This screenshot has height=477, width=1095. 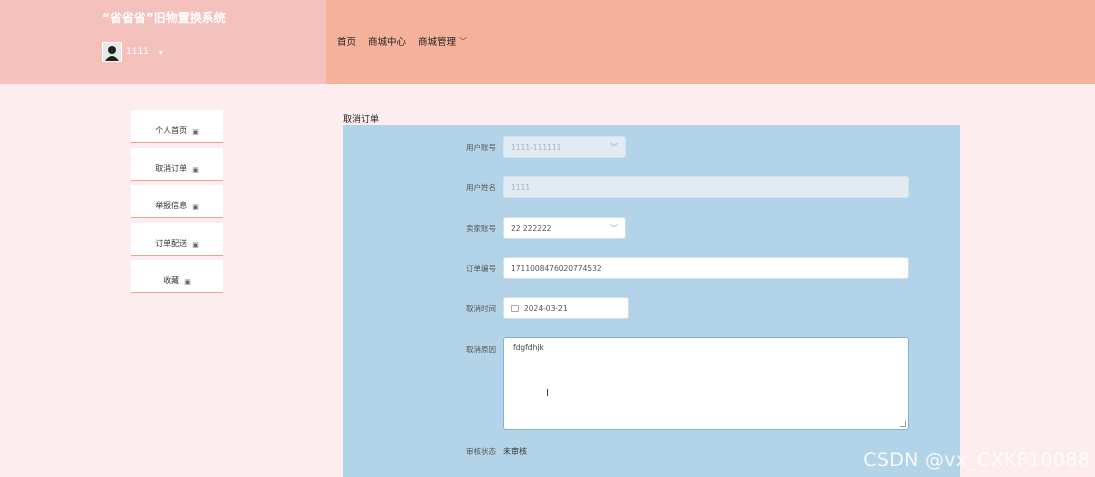 What do you see at coordinates (481, 147) in the screenshot?
I see `user-account-label: 用户账号` at bounding box center [481, 147].